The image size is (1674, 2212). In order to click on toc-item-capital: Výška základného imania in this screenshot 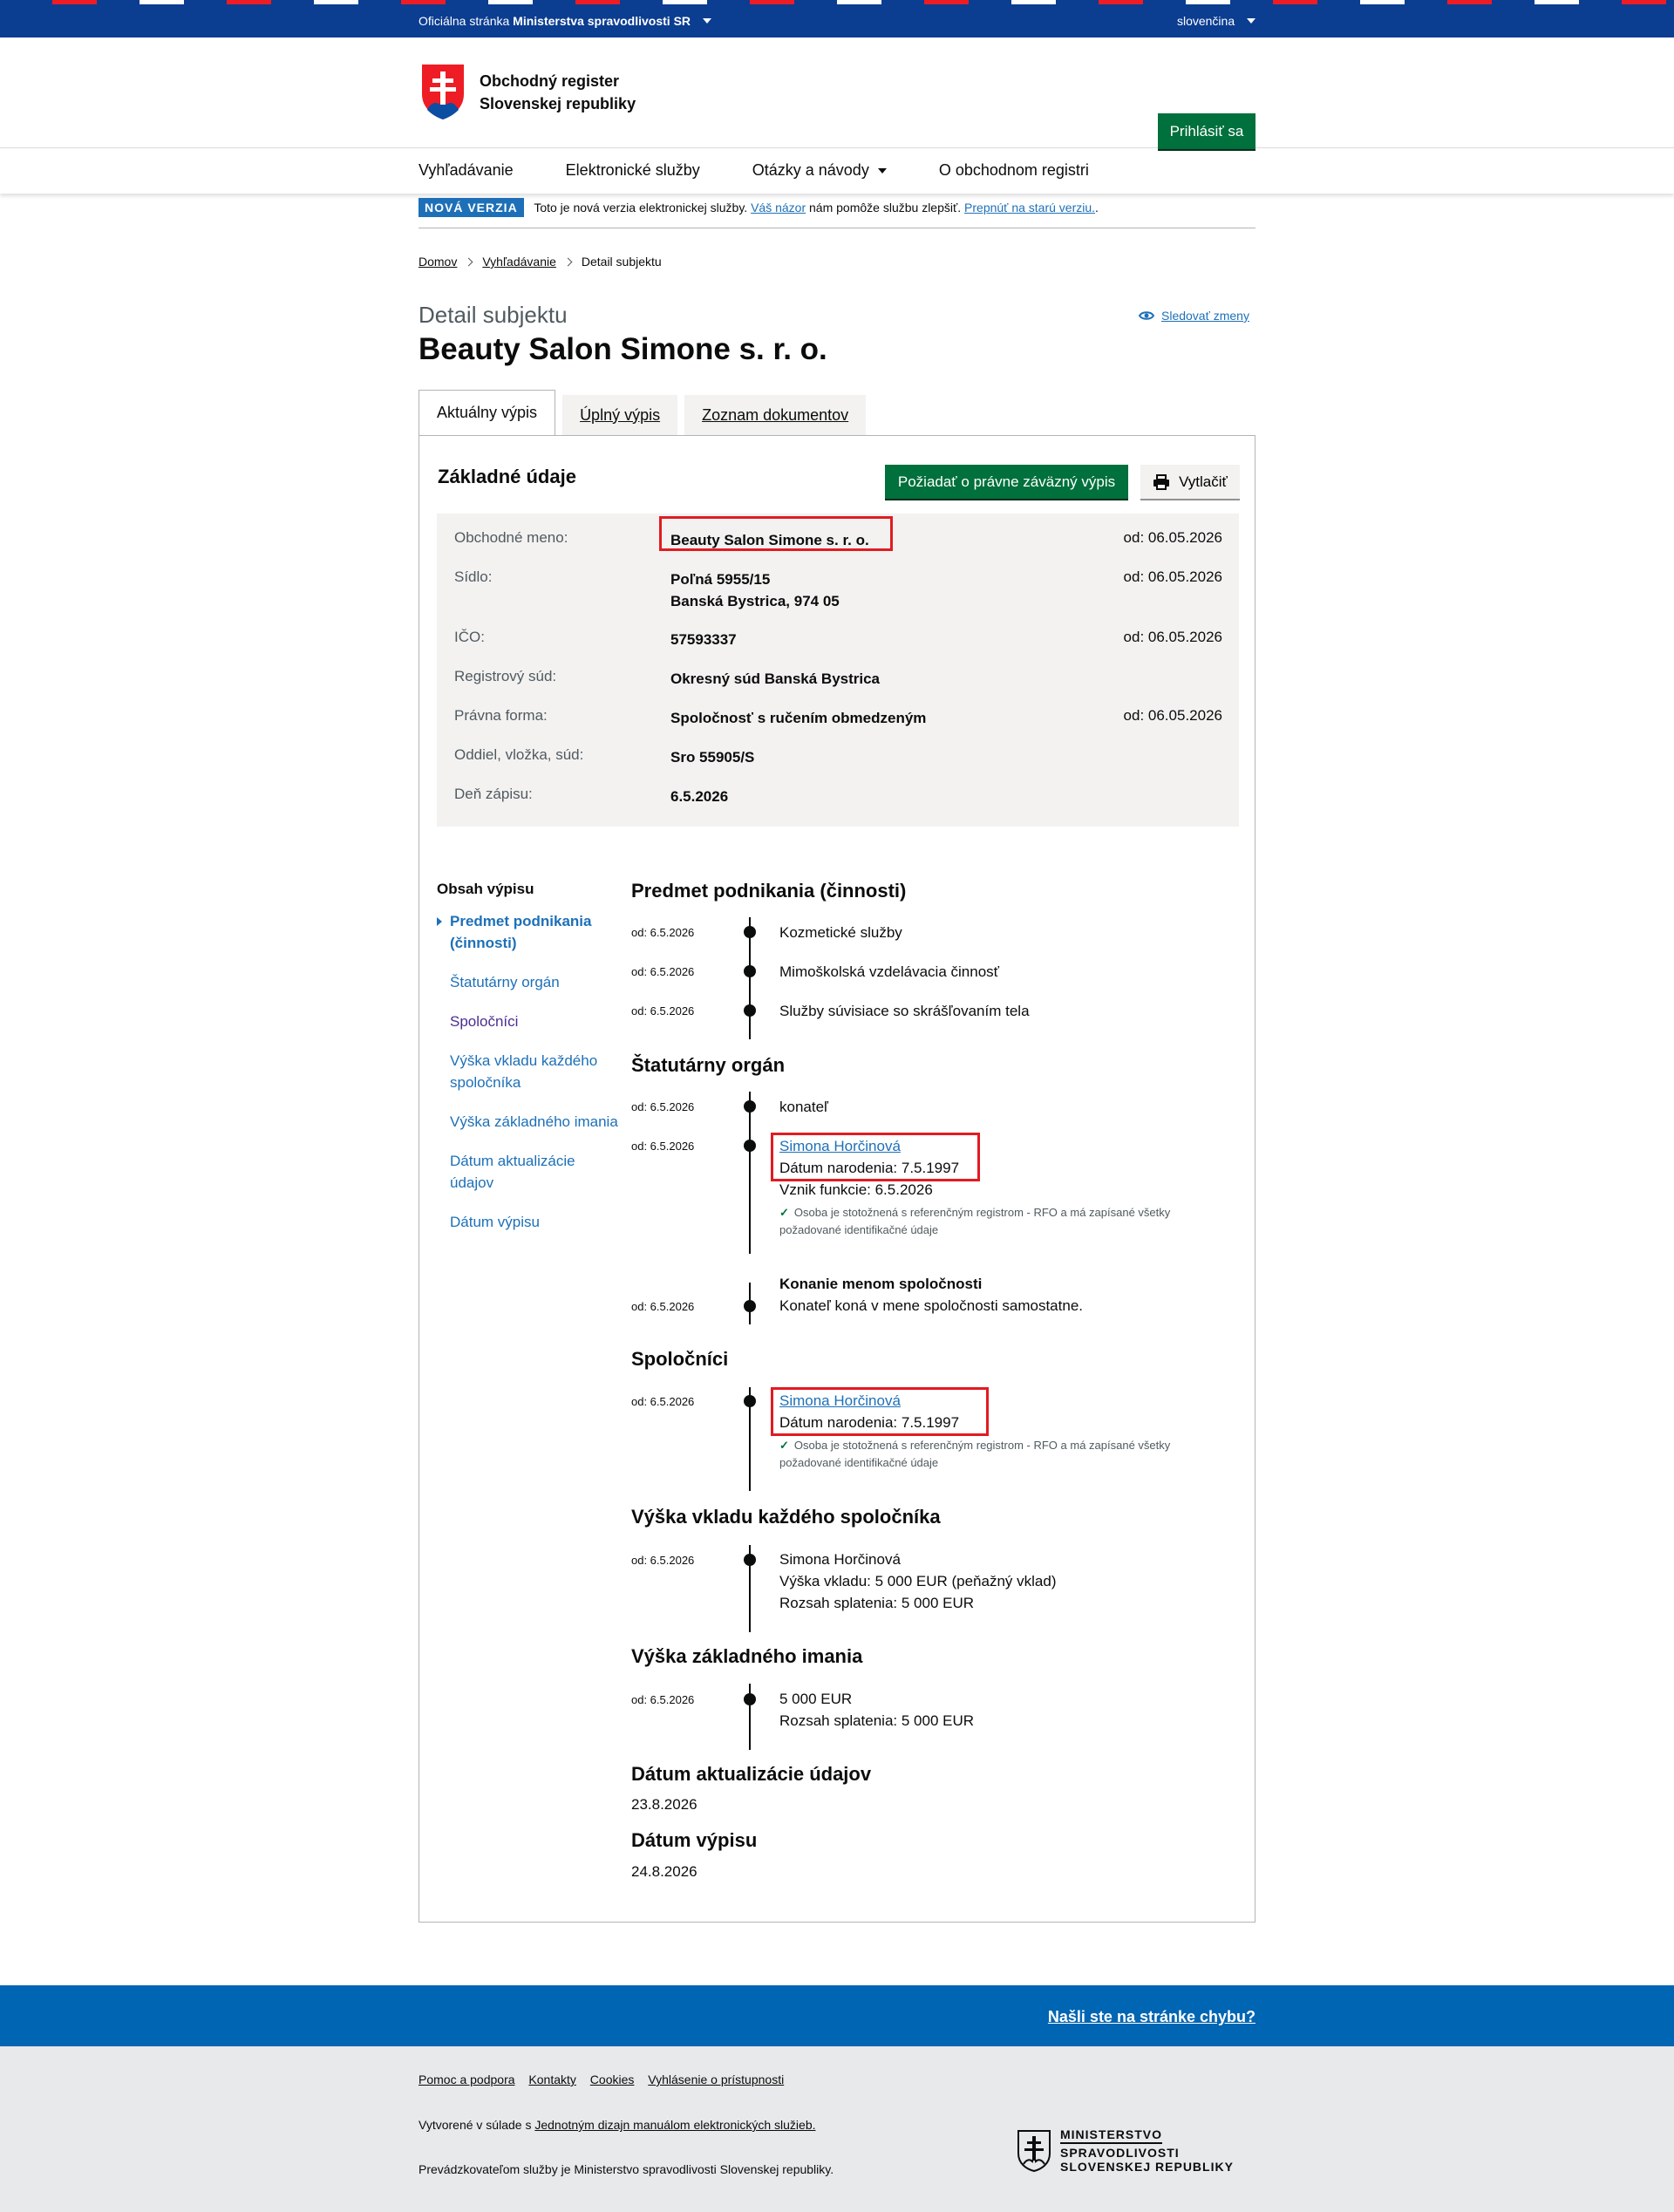, I will do `click(528, 1122)`.